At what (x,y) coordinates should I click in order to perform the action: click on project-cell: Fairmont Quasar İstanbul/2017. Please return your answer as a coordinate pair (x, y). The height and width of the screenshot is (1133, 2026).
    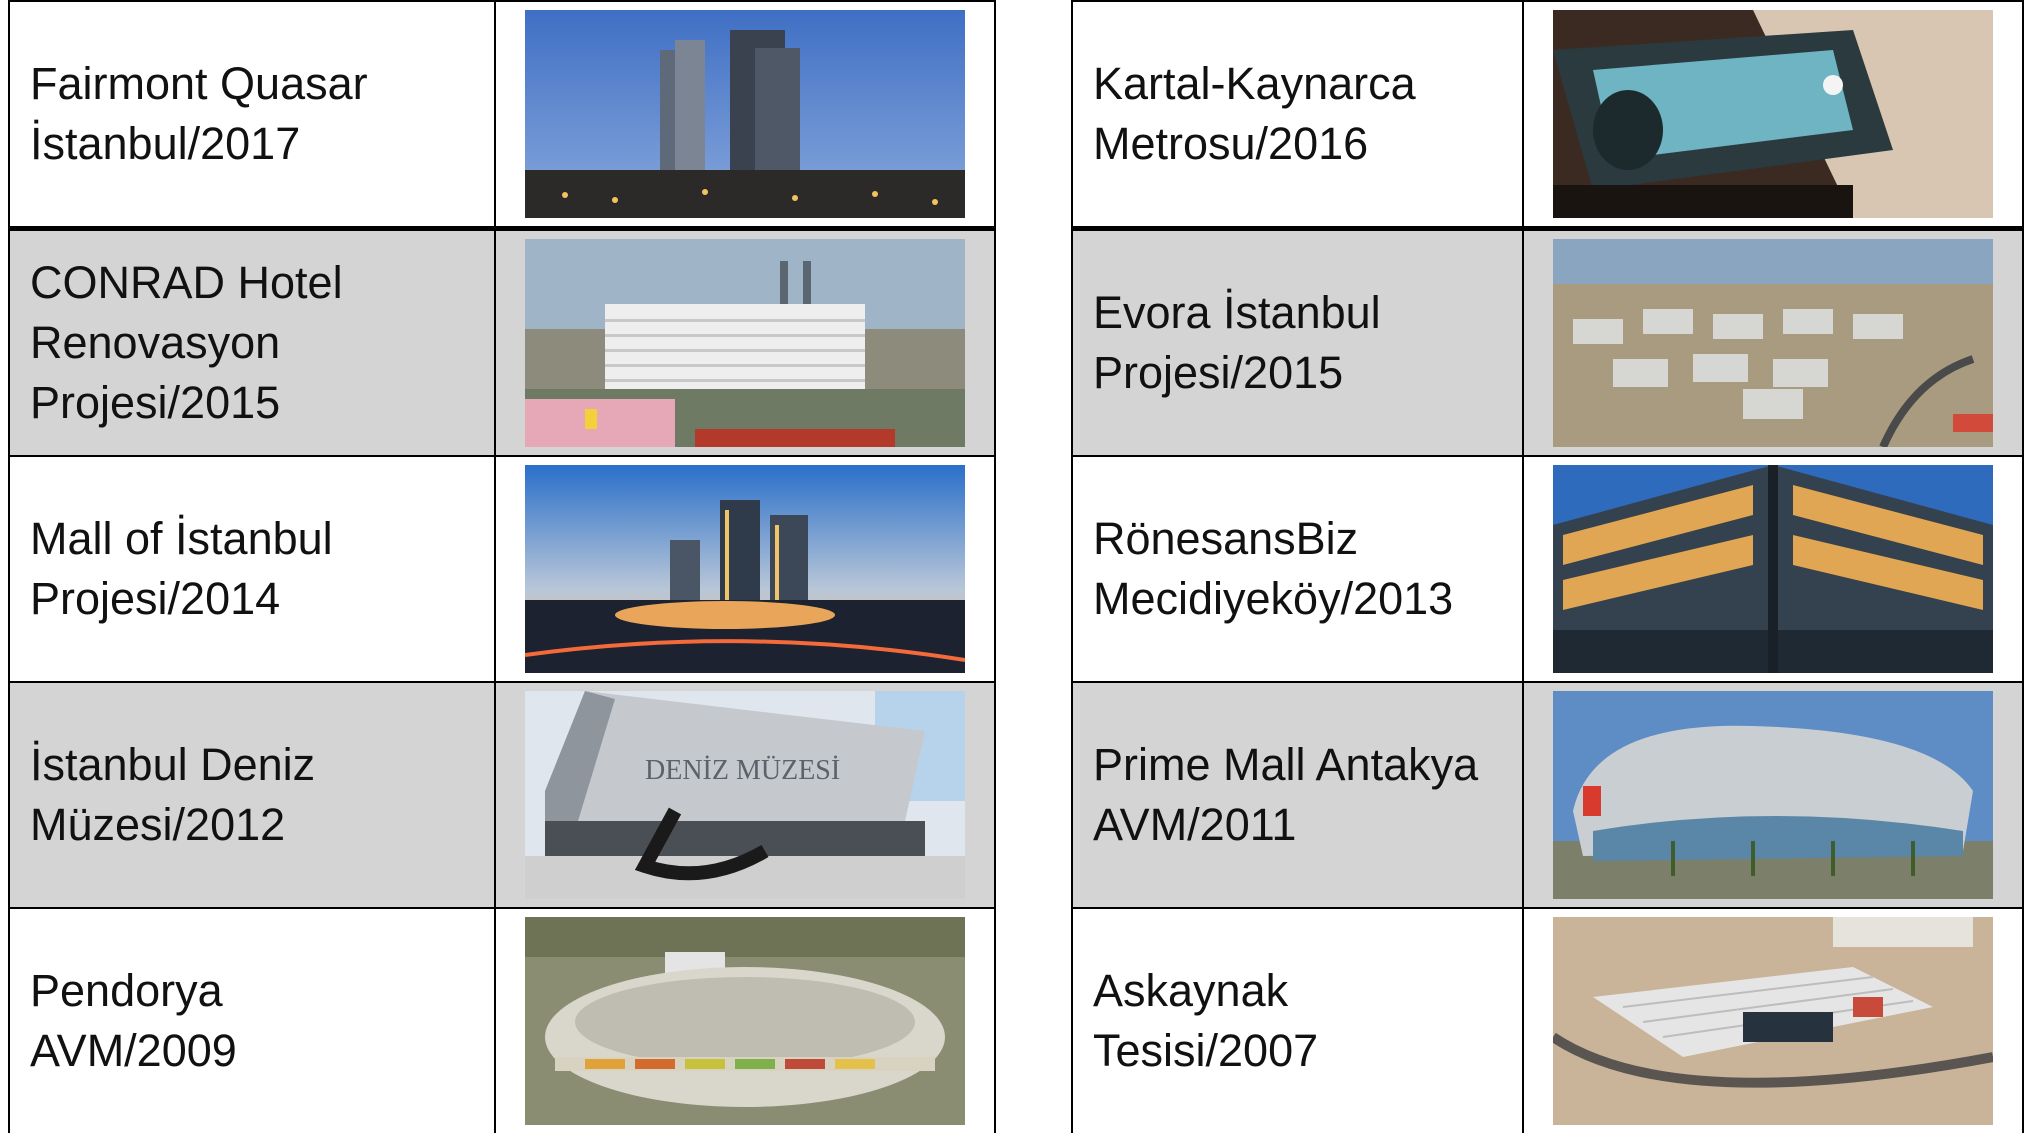
    Looking at the image, I should click on (252, 115).